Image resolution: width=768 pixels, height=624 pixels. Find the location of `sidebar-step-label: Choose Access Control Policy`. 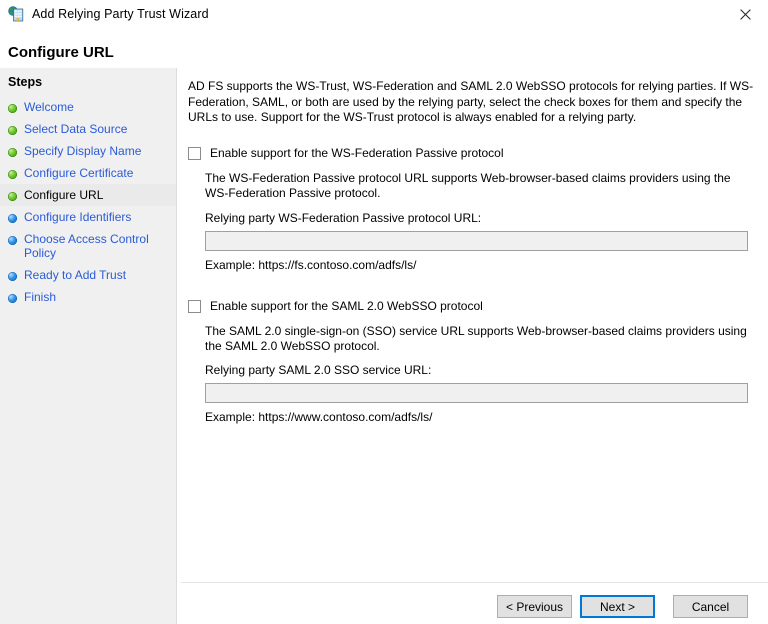

sidebar-step-label: Choose Access Control Policy is located at coordinates (86, 246).